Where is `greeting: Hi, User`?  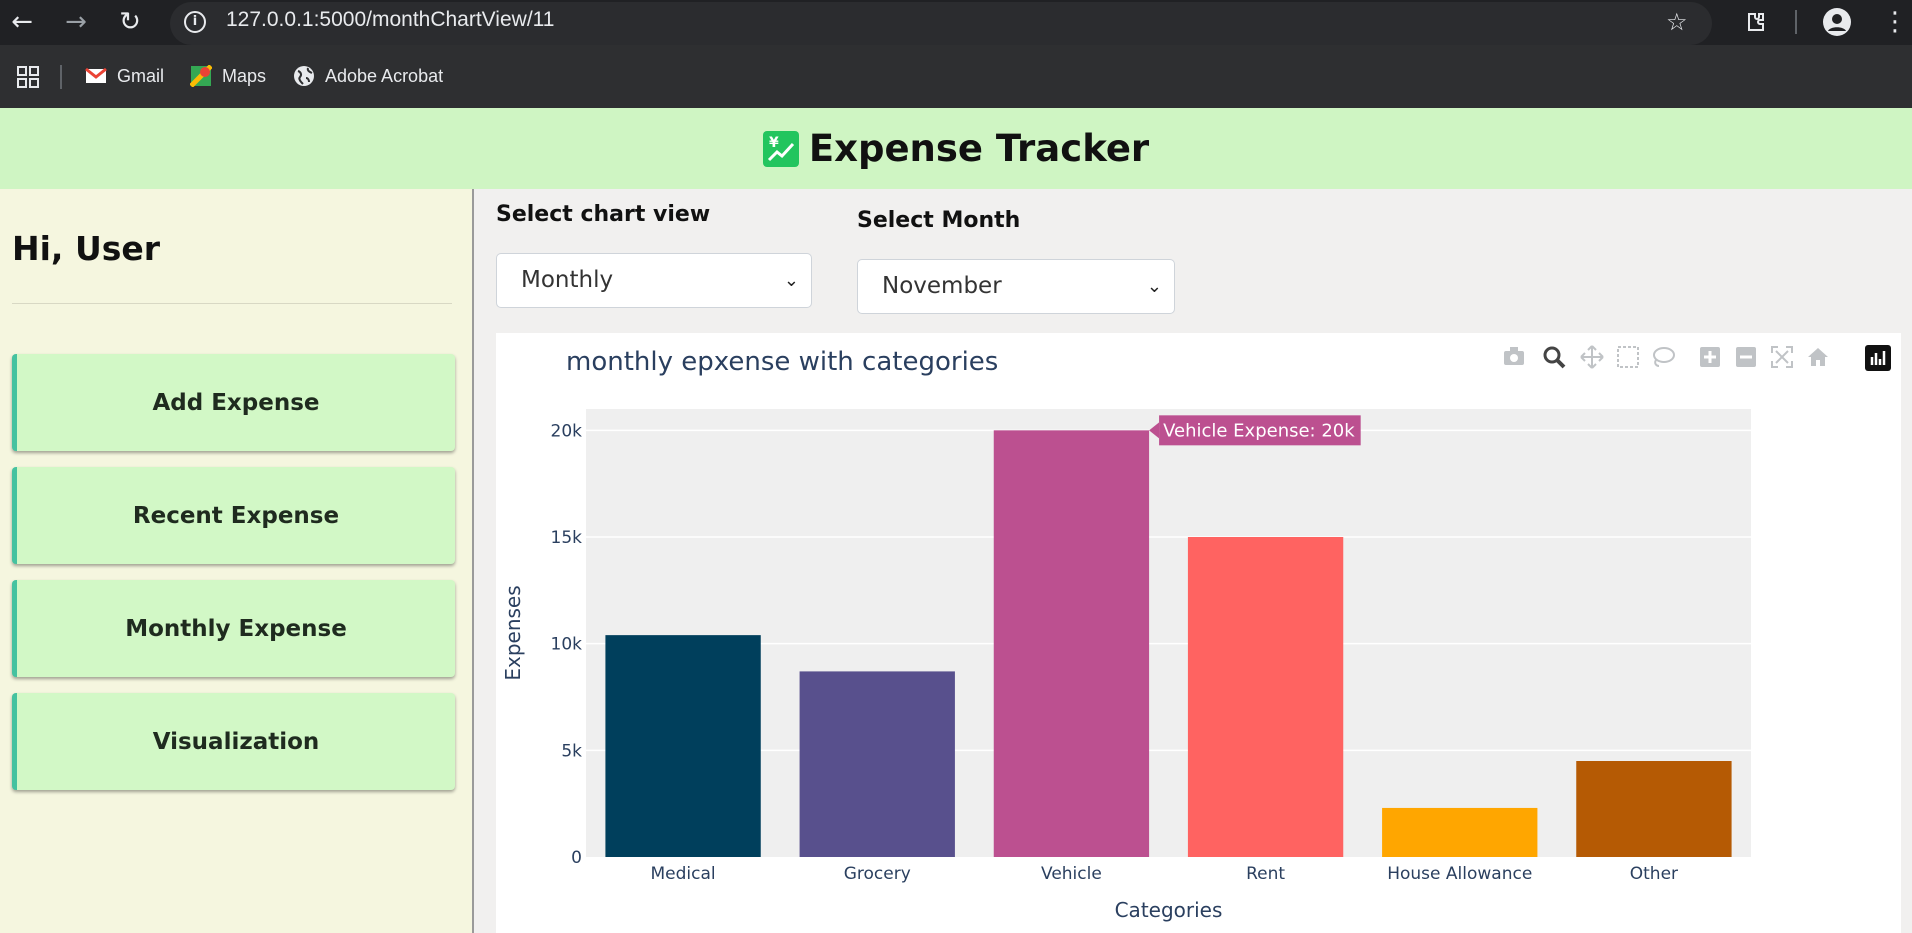
greeting: Hi, User is located at coordinates (86, 248).